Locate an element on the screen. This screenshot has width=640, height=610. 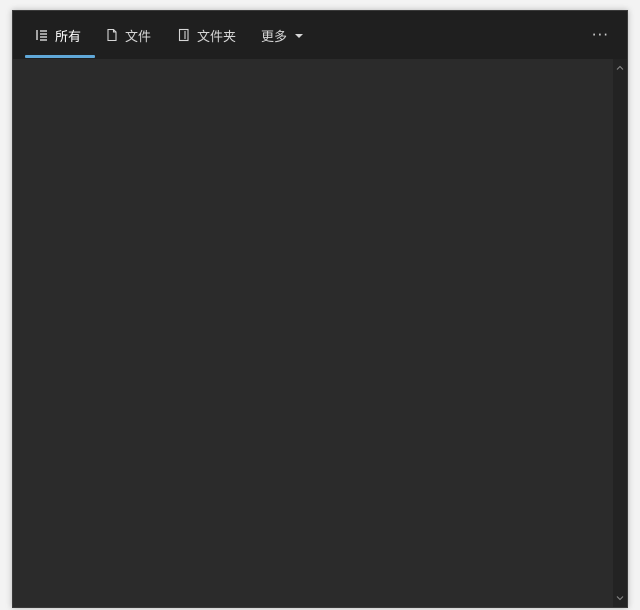
file-icon is located at coordinates (112, 35).